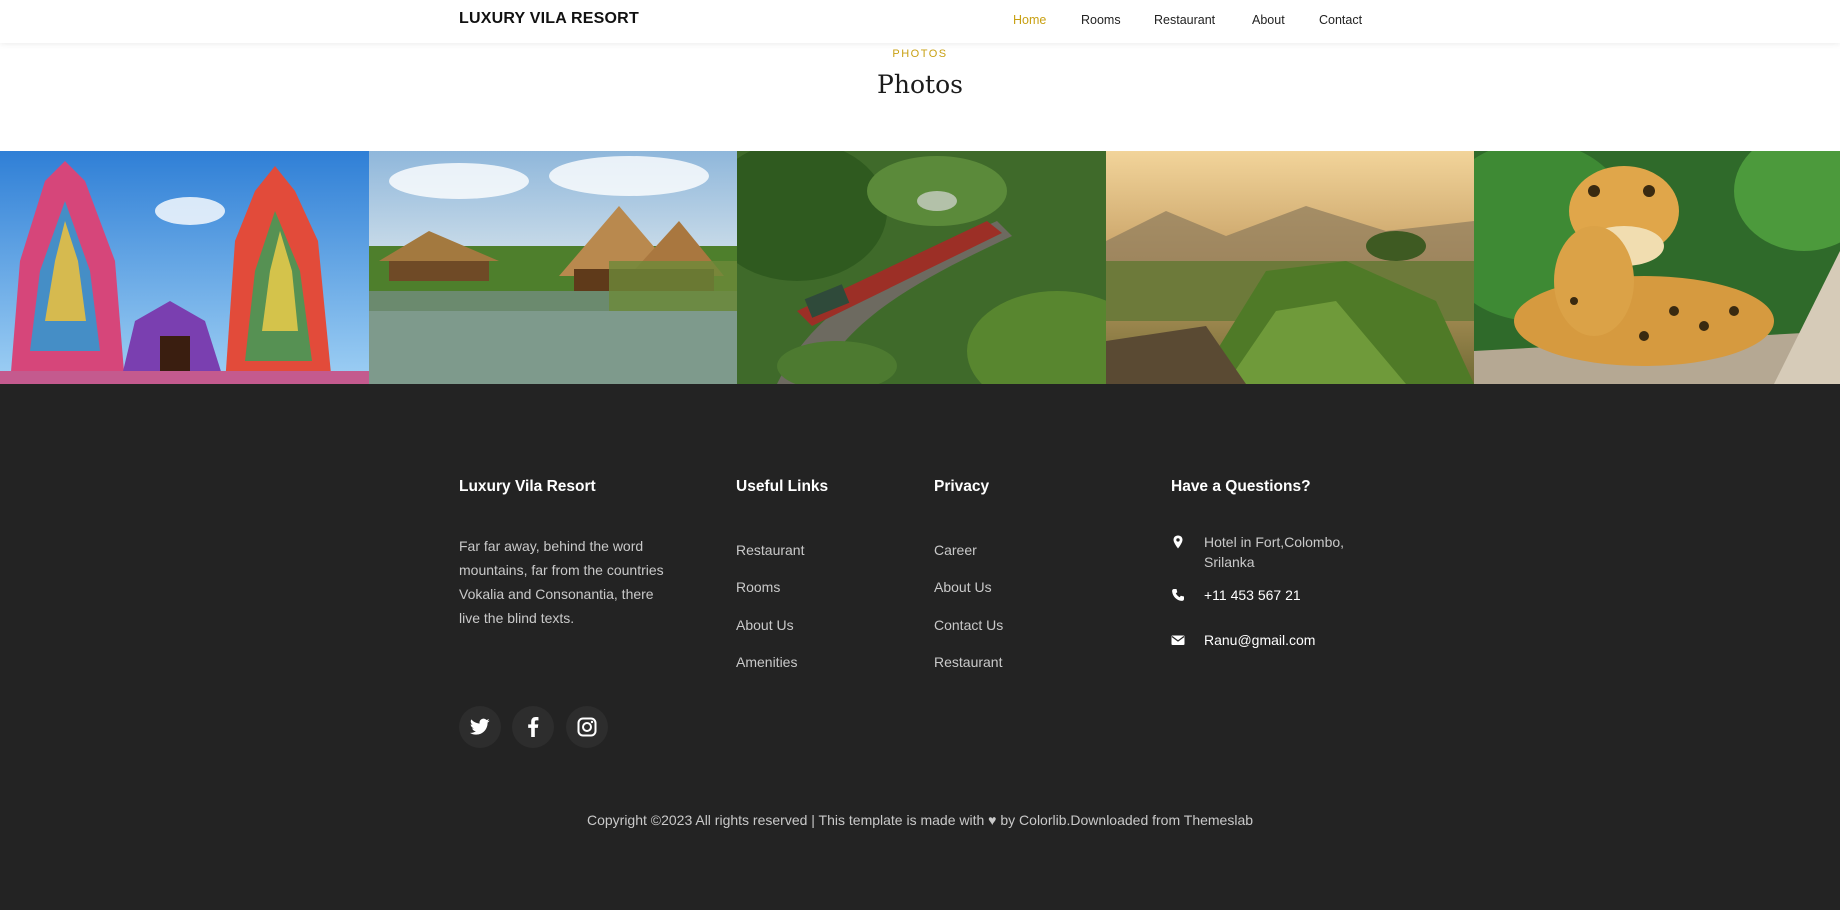  What do you see at coordinates (1340, 20) in the screenshot?
I see `nav-contact: Contact` at bounding box center [1340, 20].